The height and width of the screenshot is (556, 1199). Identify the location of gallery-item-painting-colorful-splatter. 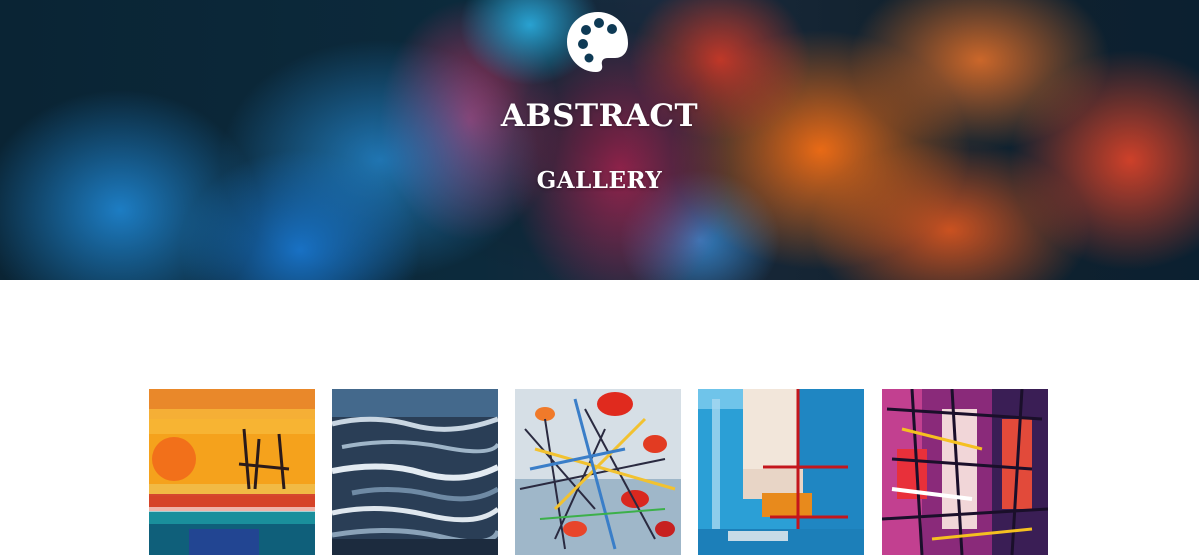
(598, 472).